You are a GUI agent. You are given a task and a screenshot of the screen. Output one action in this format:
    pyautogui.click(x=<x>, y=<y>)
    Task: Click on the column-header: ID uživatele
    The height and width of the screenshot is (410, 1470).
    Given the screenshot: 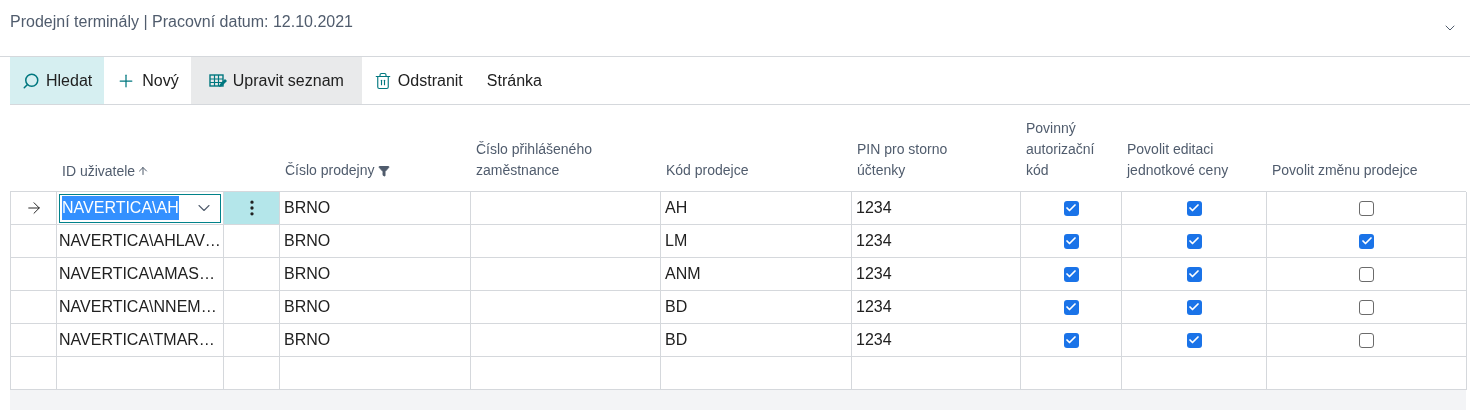 What is the action you would take?
    pyautogui.click(x=106, y=171)
    